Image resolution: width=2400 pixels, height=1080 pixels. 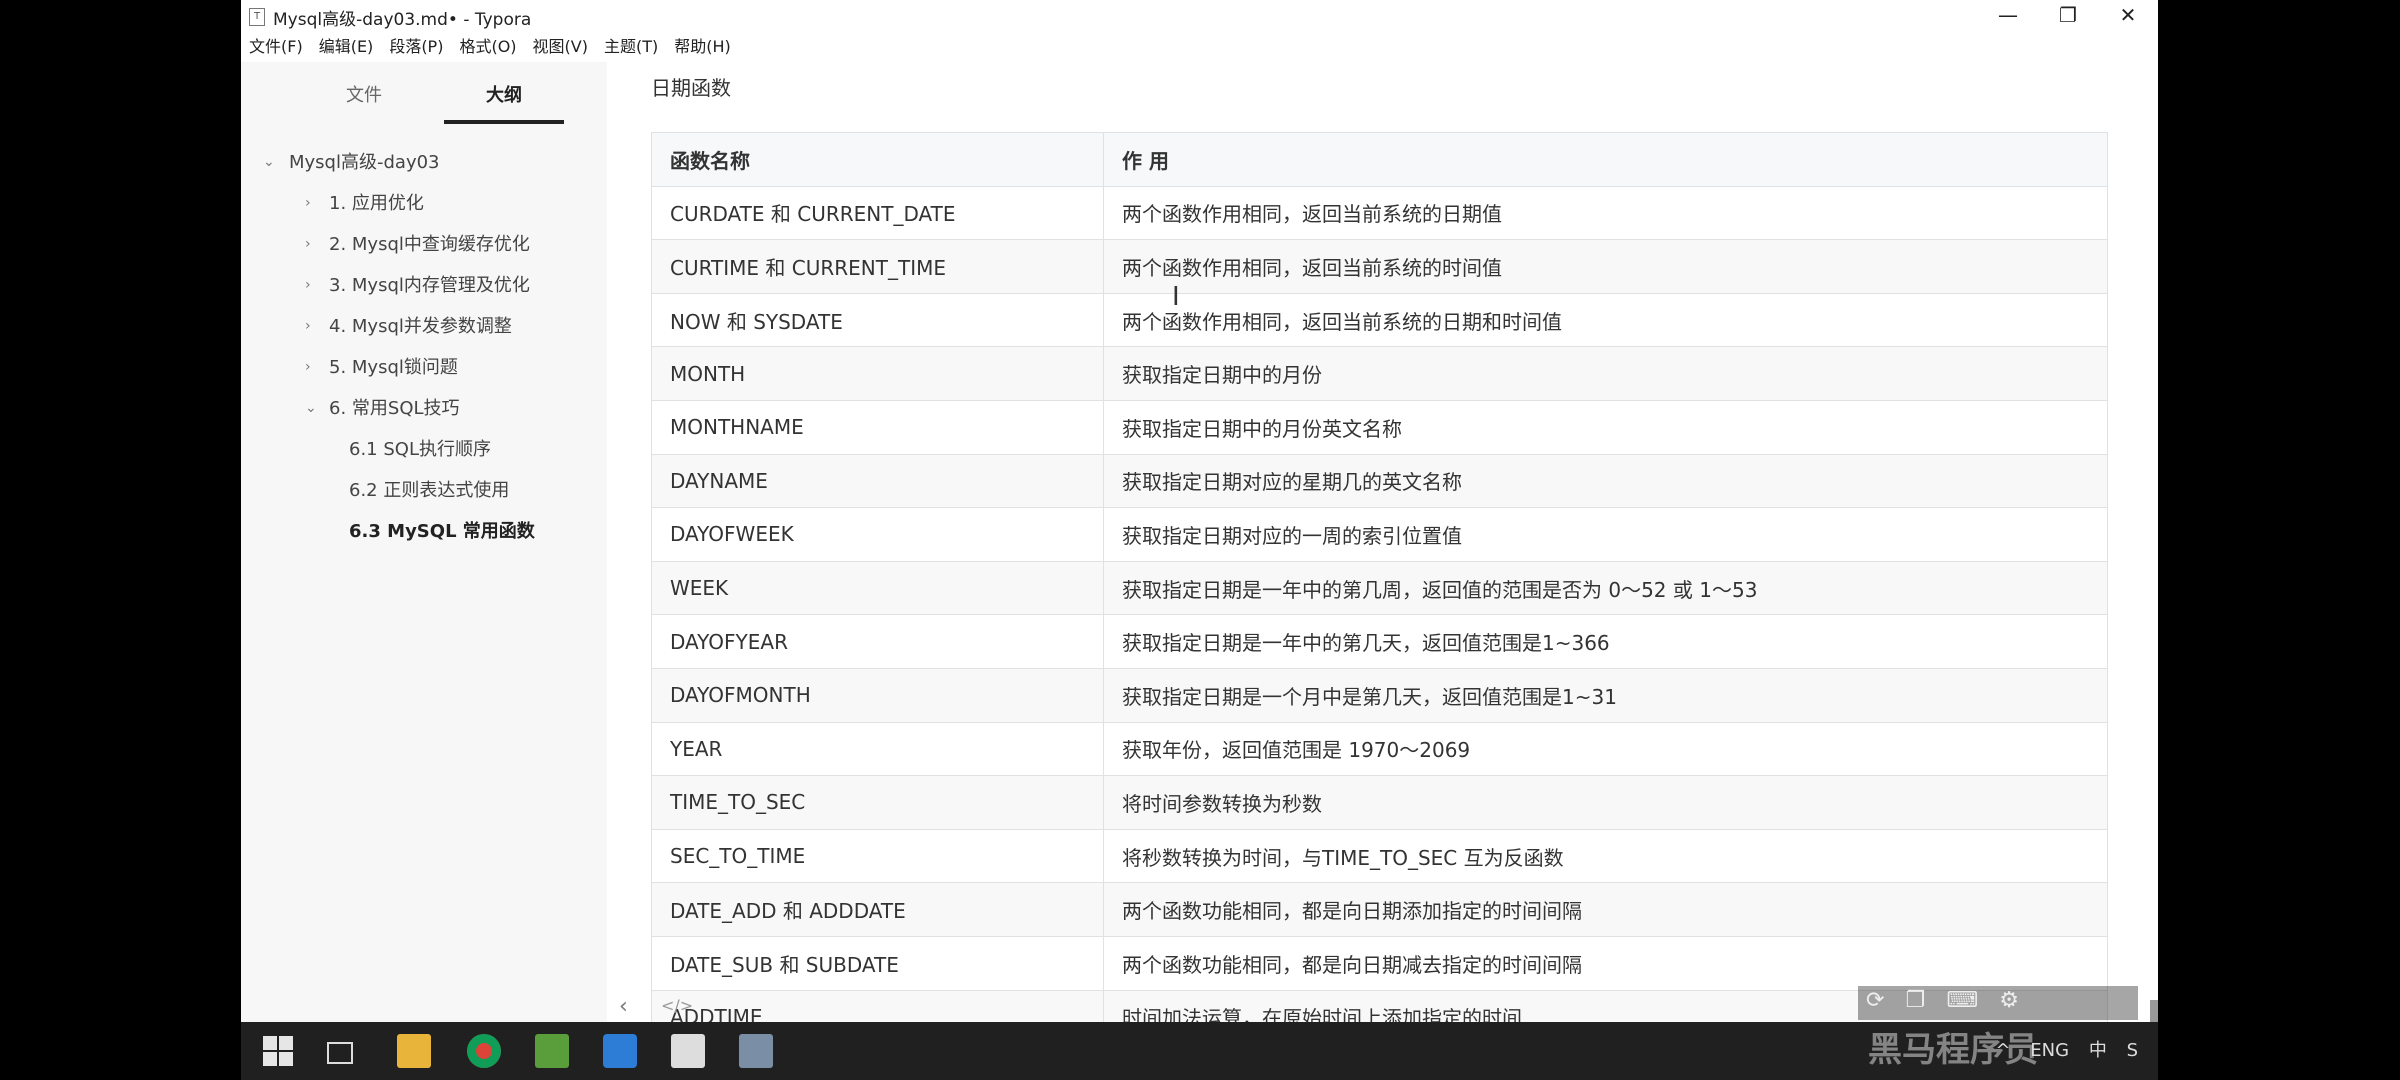 What do you see at coordinates (276, 47) in the screenshot?
I see `menu-file: 文件(F)` at bounding box center [276, 47].